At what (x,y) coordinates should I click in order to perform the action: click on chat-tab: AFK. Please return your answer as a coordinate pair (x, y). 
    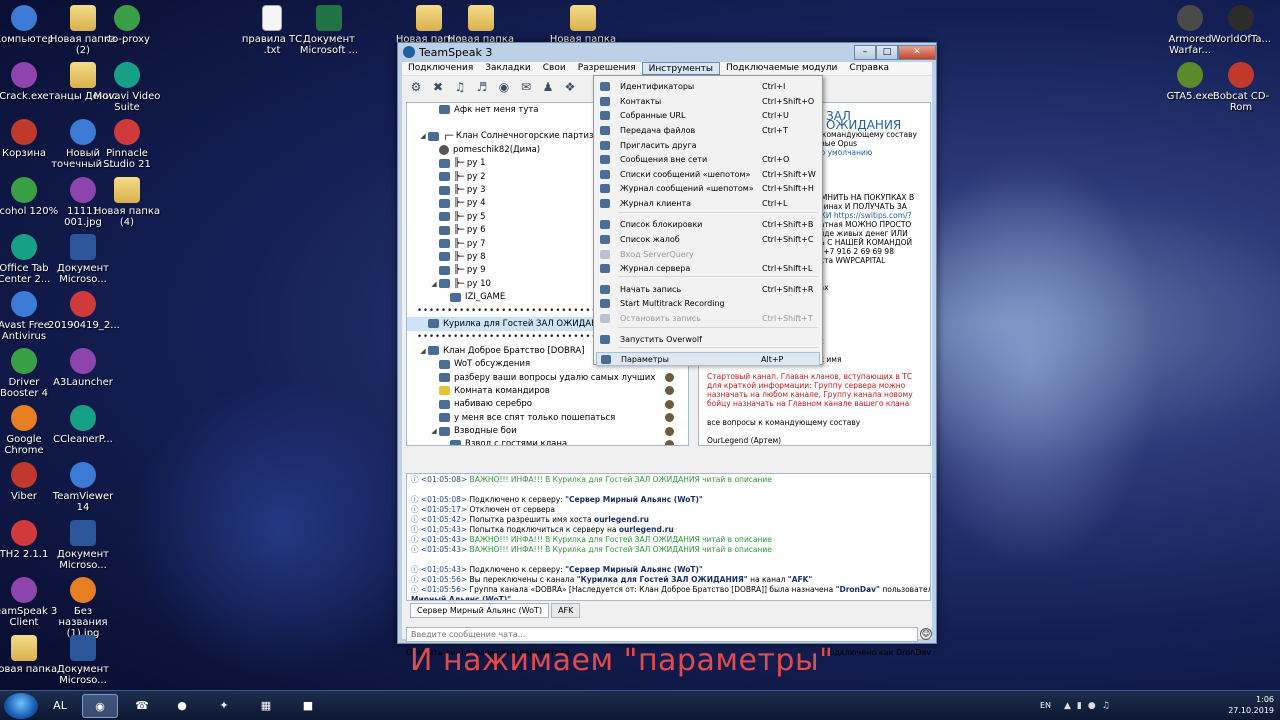
    Looking at the image, I should click on (566, 610).